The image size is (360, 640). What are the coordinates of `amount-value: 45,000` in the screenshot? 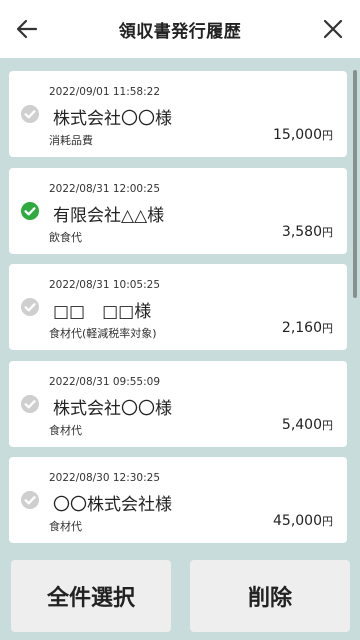 It's located at (297, 521).